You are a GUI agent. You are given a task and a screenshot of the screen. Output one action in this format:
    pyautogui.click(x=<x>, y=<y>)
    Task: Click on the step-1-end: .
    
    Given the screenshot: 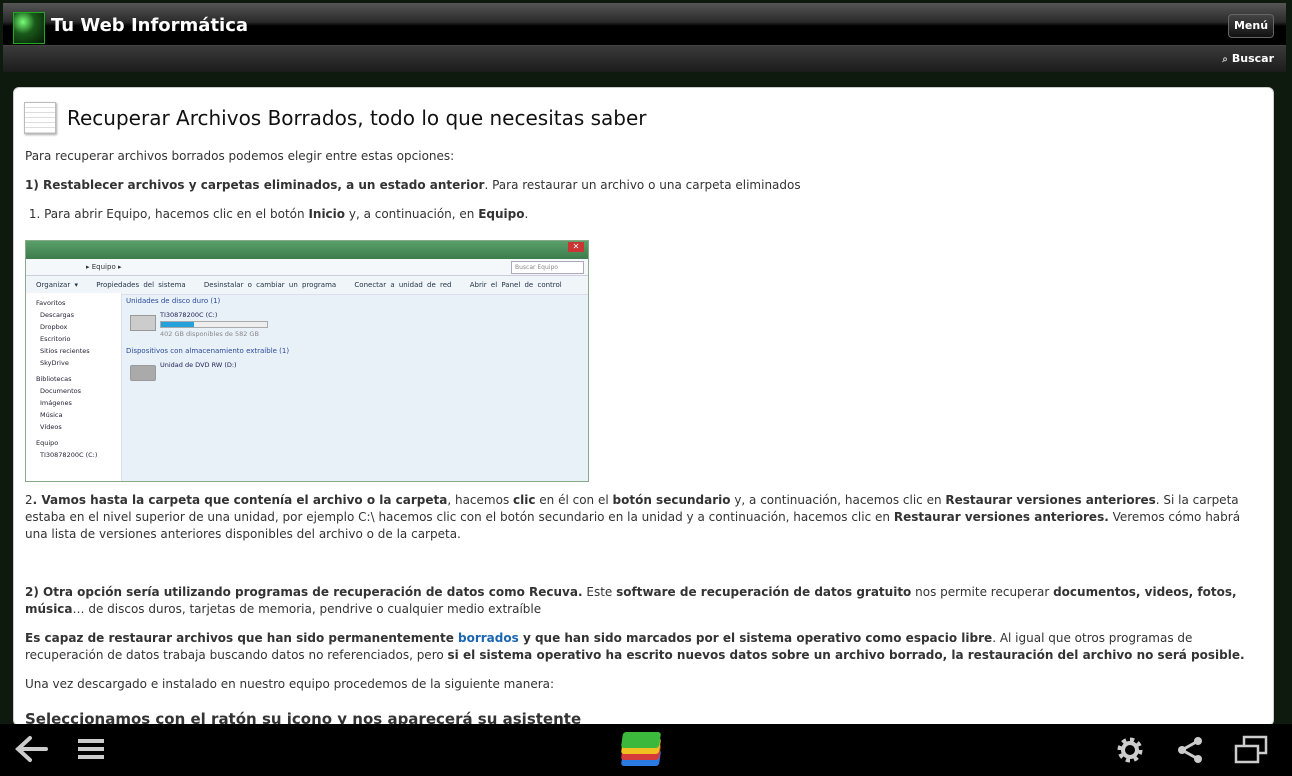 What is the action you would take?
    pyautogui.click(x=526, y=214)
    